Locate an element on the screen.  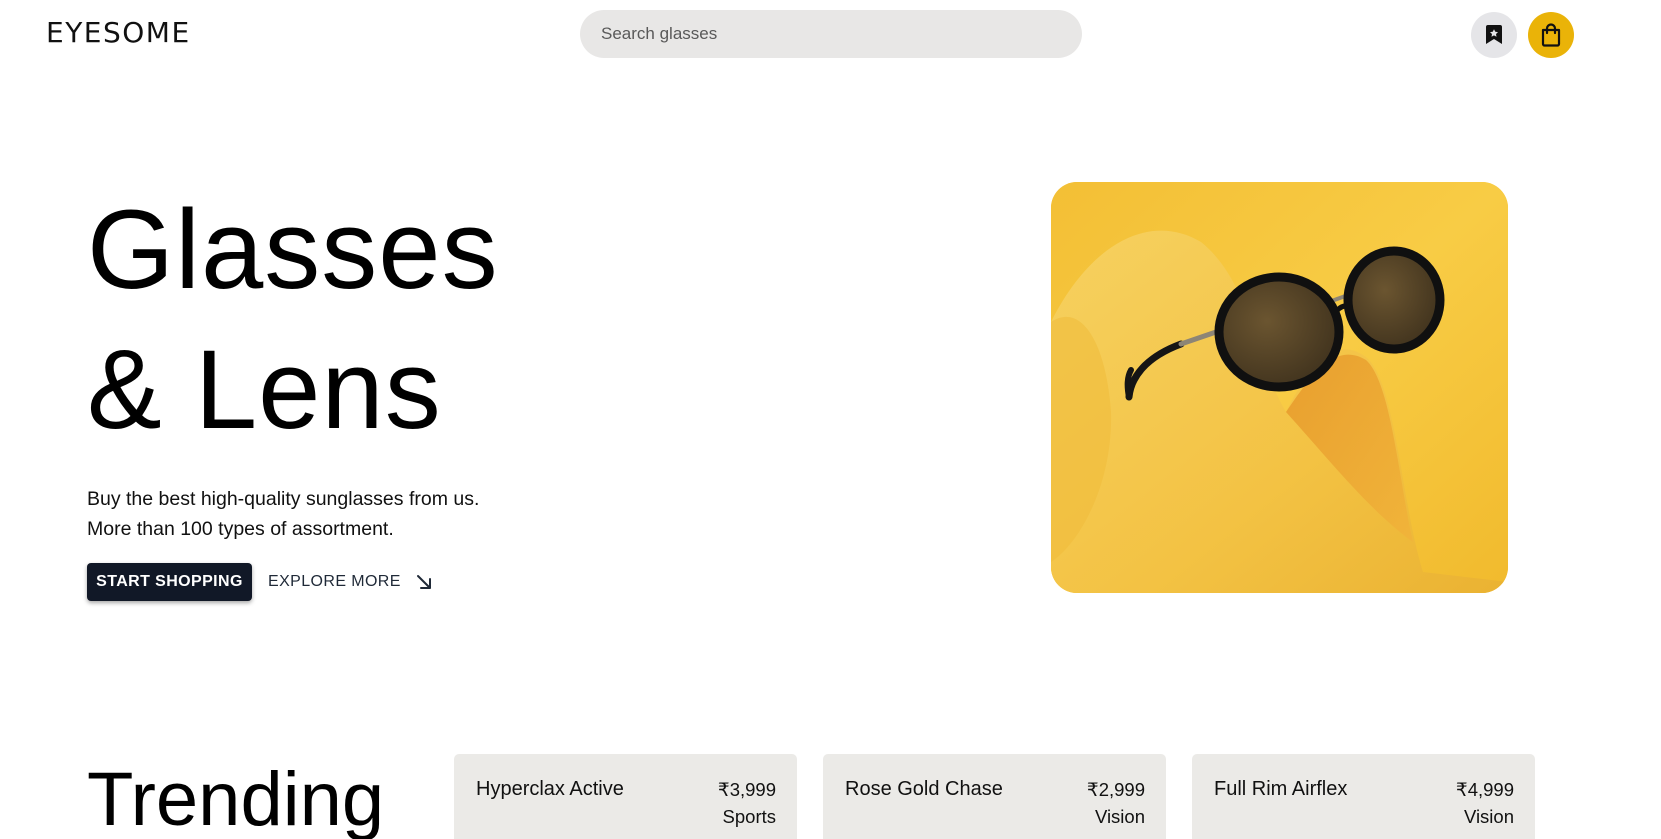
site-header: EYESOME is located at coordinates (830, 35).